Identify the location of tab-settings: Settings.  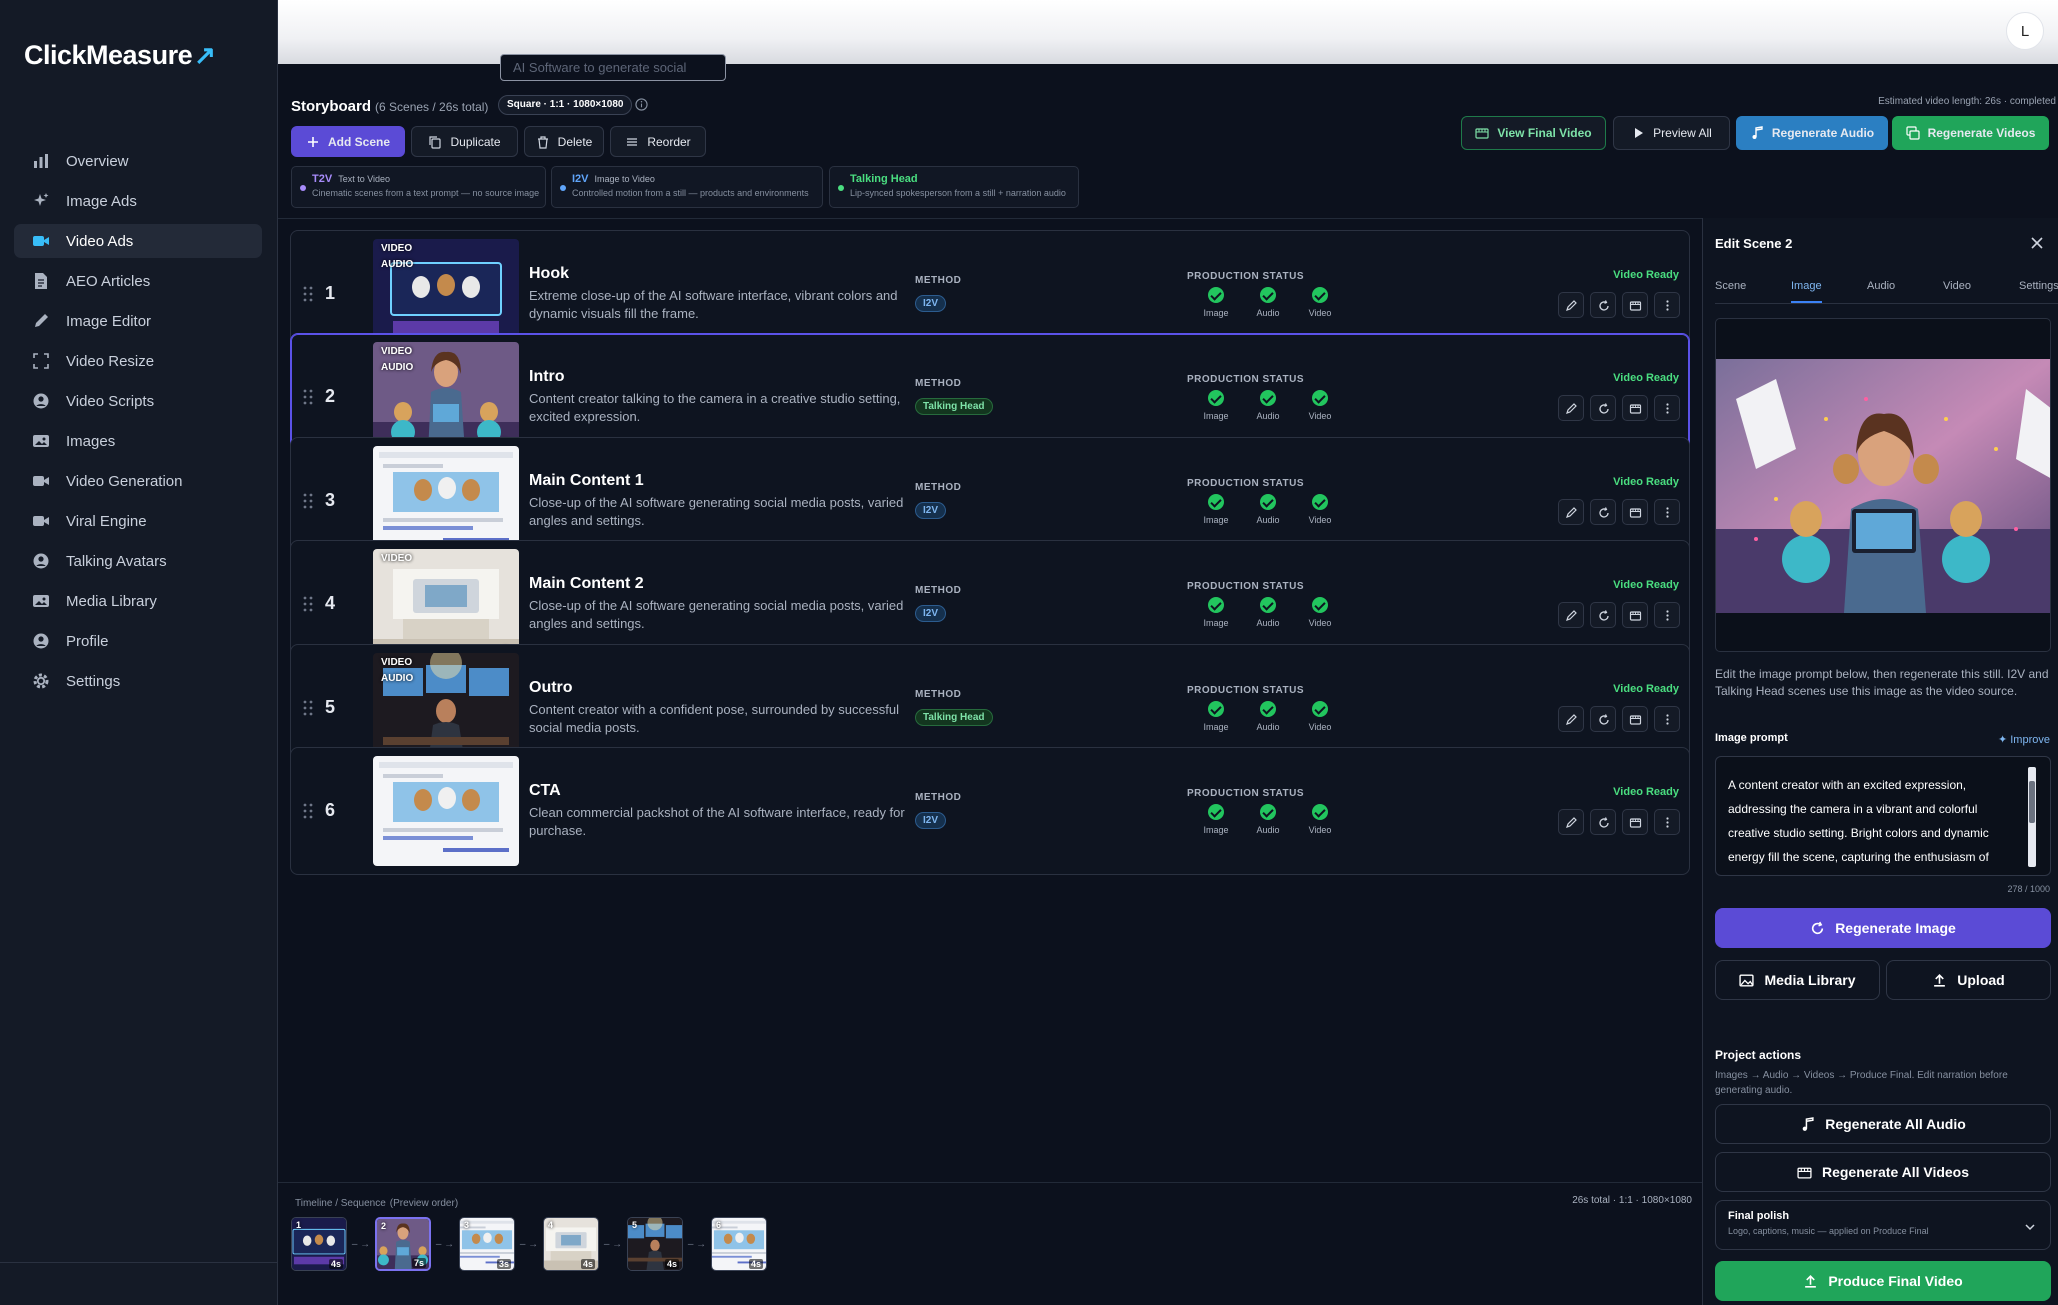
(2038, 286).